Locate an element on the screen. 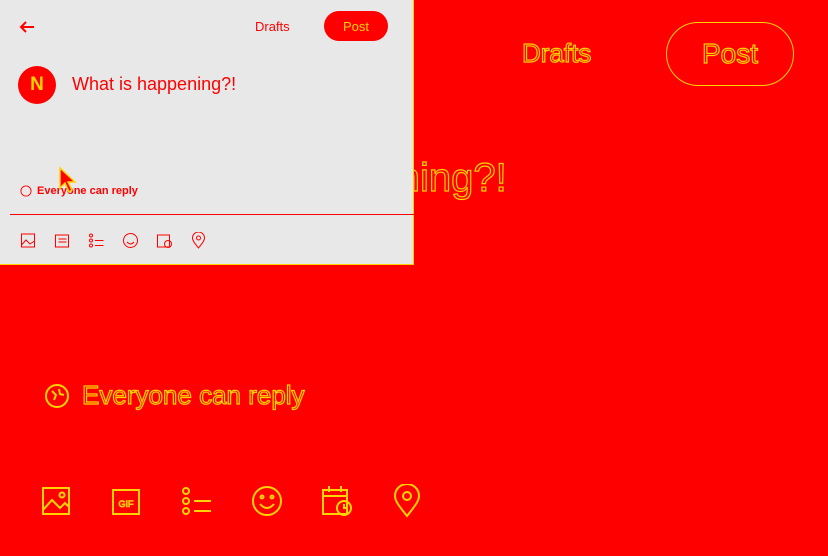  composer-toolbar: GIF is located at coordinates (232, 501).